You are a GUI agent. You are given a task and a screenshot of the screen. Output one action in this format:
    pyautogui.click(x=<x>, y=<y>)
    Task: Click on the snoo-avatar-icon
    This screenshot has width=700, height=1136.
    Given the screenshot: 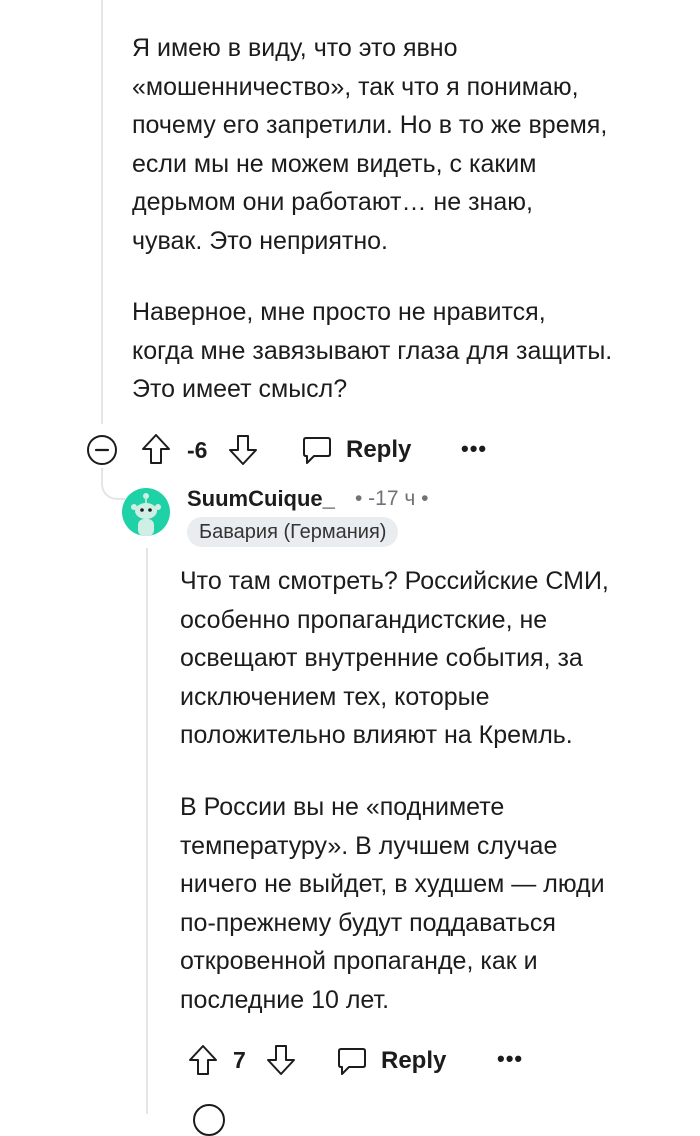 What is the action you would take?
    pyautogui.click(x=146, y=514)
    